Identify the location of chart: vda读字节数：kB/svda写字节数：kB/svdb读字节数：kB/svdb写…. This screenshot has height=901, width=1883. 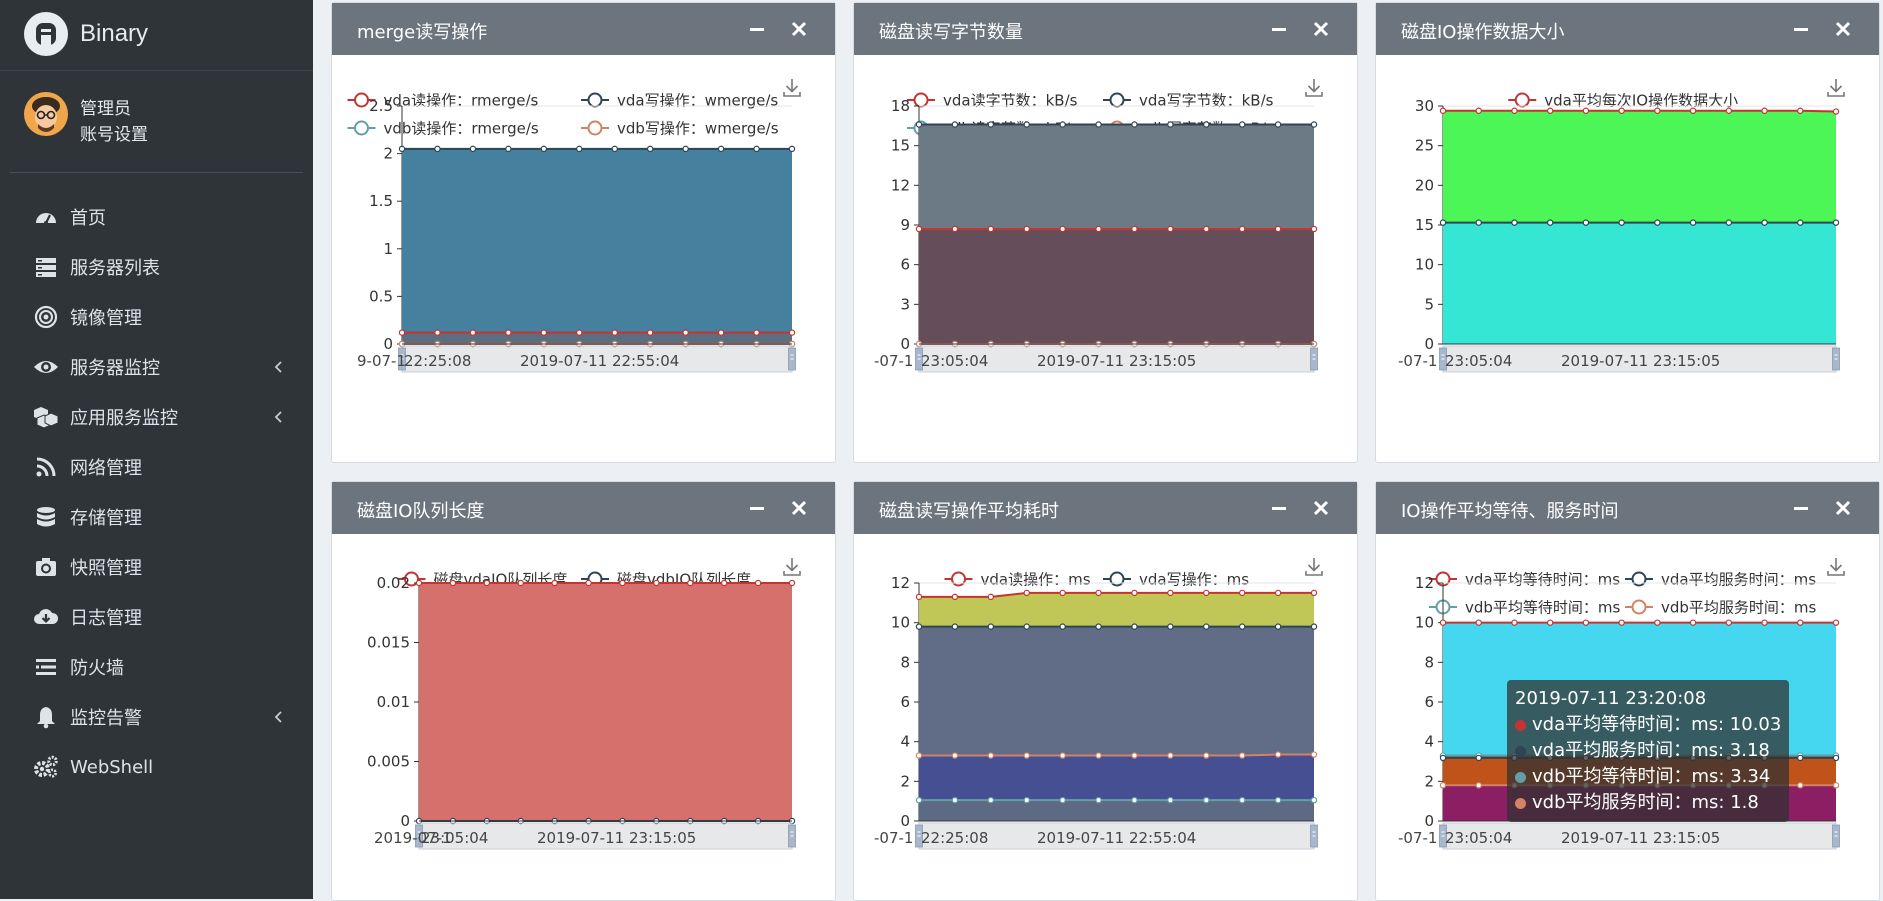
(1104, 258).